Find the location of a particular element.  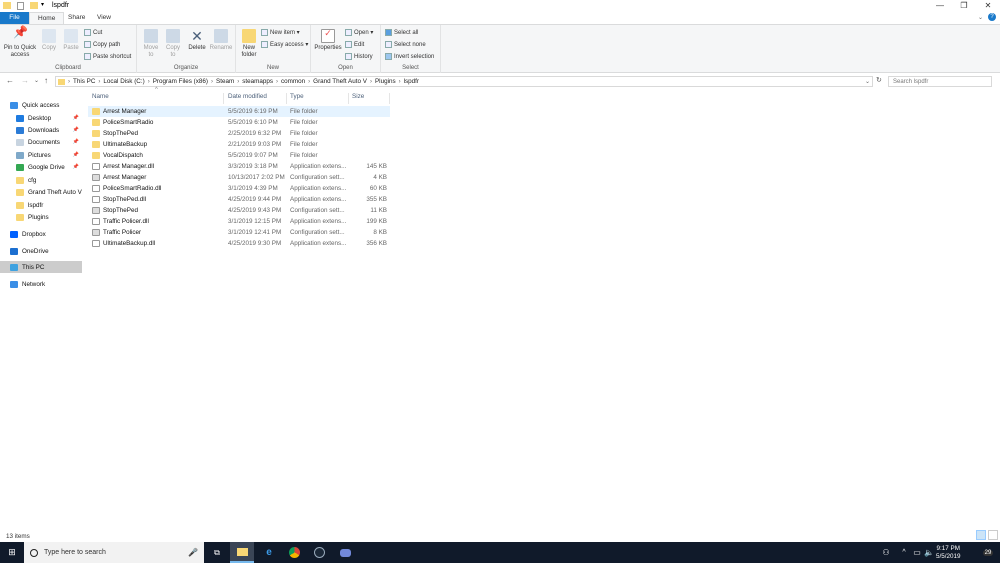

column-type: Type is located at coordinates (318, 98).